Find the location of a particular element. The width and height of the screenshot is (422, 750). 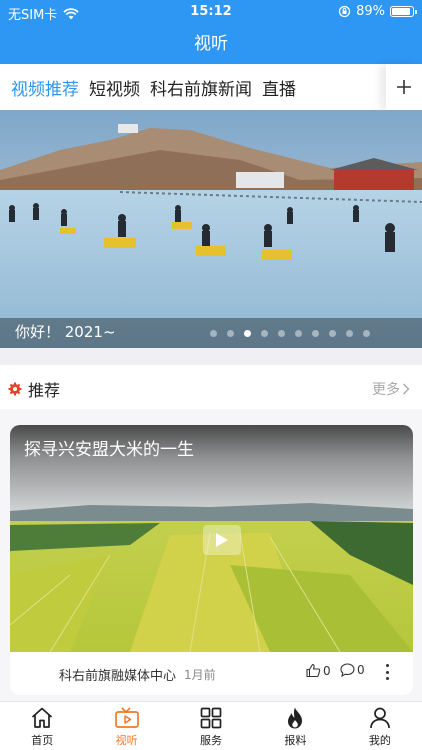

play-icon is located at coordinates (222, 540).